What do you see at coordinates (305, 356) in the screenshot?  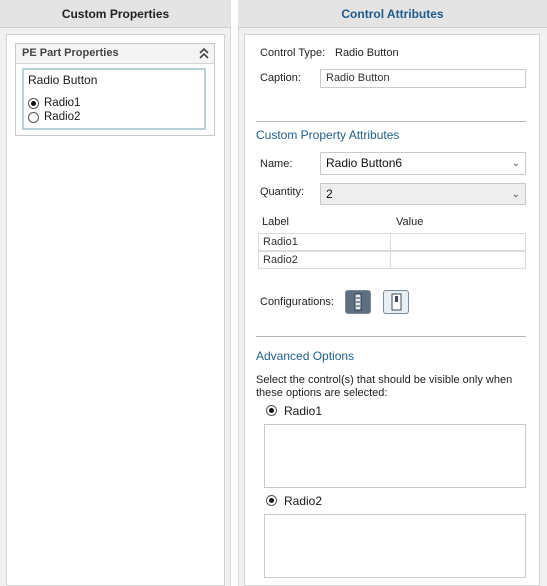 I see `advanced-options-title: Advanced Options` at bounding box center [305, 356].